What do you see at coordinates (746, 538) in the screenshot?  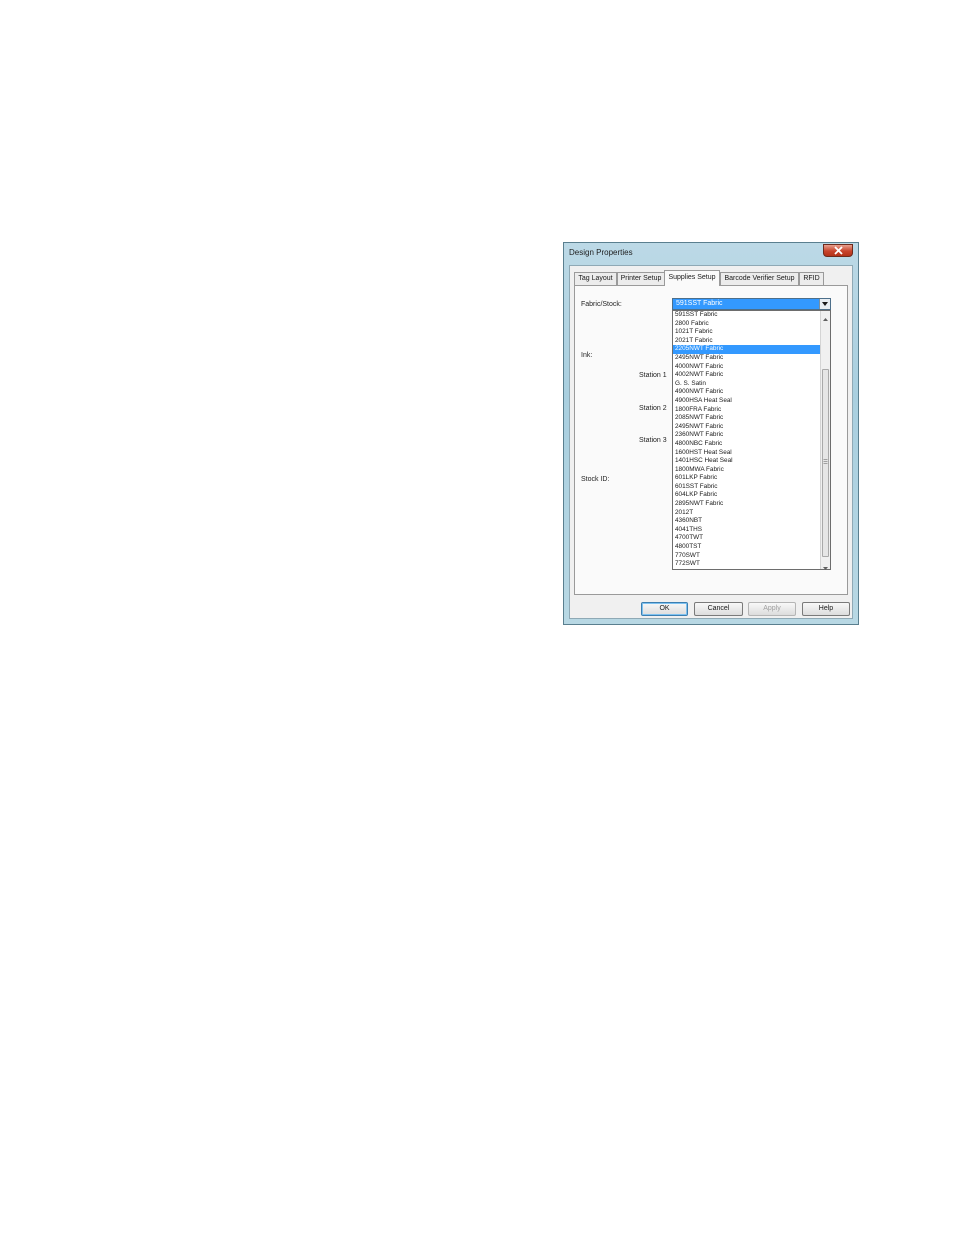 I see `fabric-option: 4700TWT` at bounding box center [746, 538].